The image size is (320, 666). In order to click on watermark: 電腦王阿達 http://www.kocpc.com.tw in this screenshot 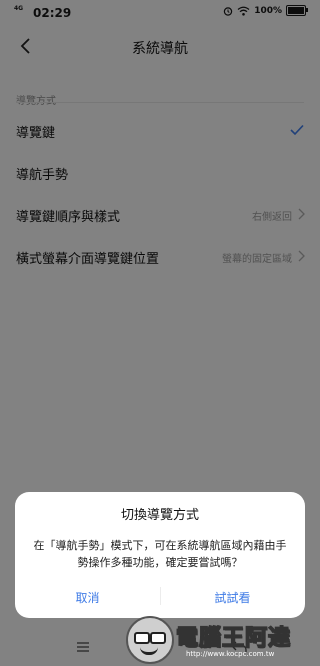, I will do `click(221, 640)`.